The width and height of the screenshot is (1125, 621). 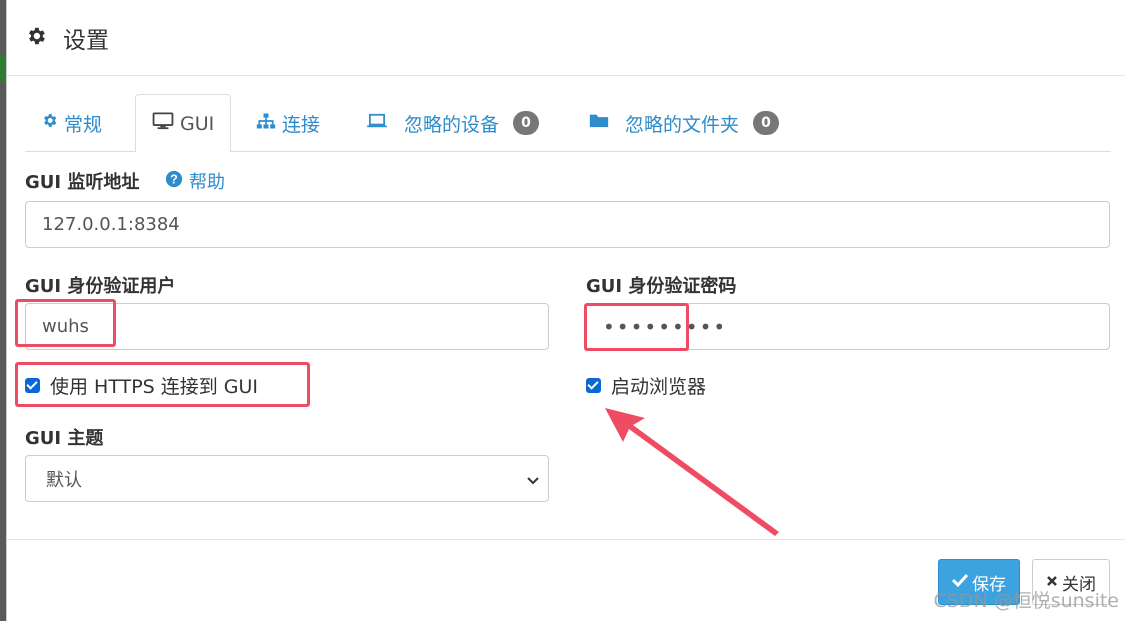 I want to click on start-browser-checkbox, so click(x=593, y=385).